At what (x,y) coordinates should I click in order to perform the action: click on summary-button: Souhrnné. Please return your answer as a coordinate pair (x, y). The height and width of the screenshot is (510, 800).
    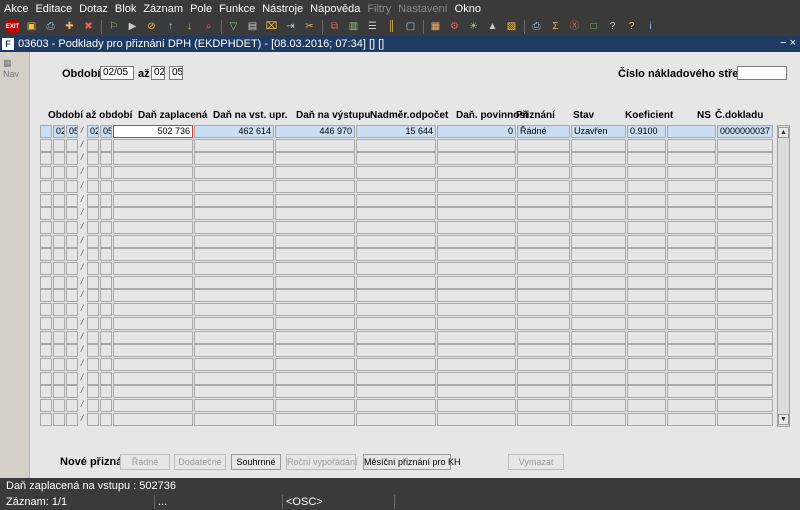
    Looking at the image, I should click on (256, 462).